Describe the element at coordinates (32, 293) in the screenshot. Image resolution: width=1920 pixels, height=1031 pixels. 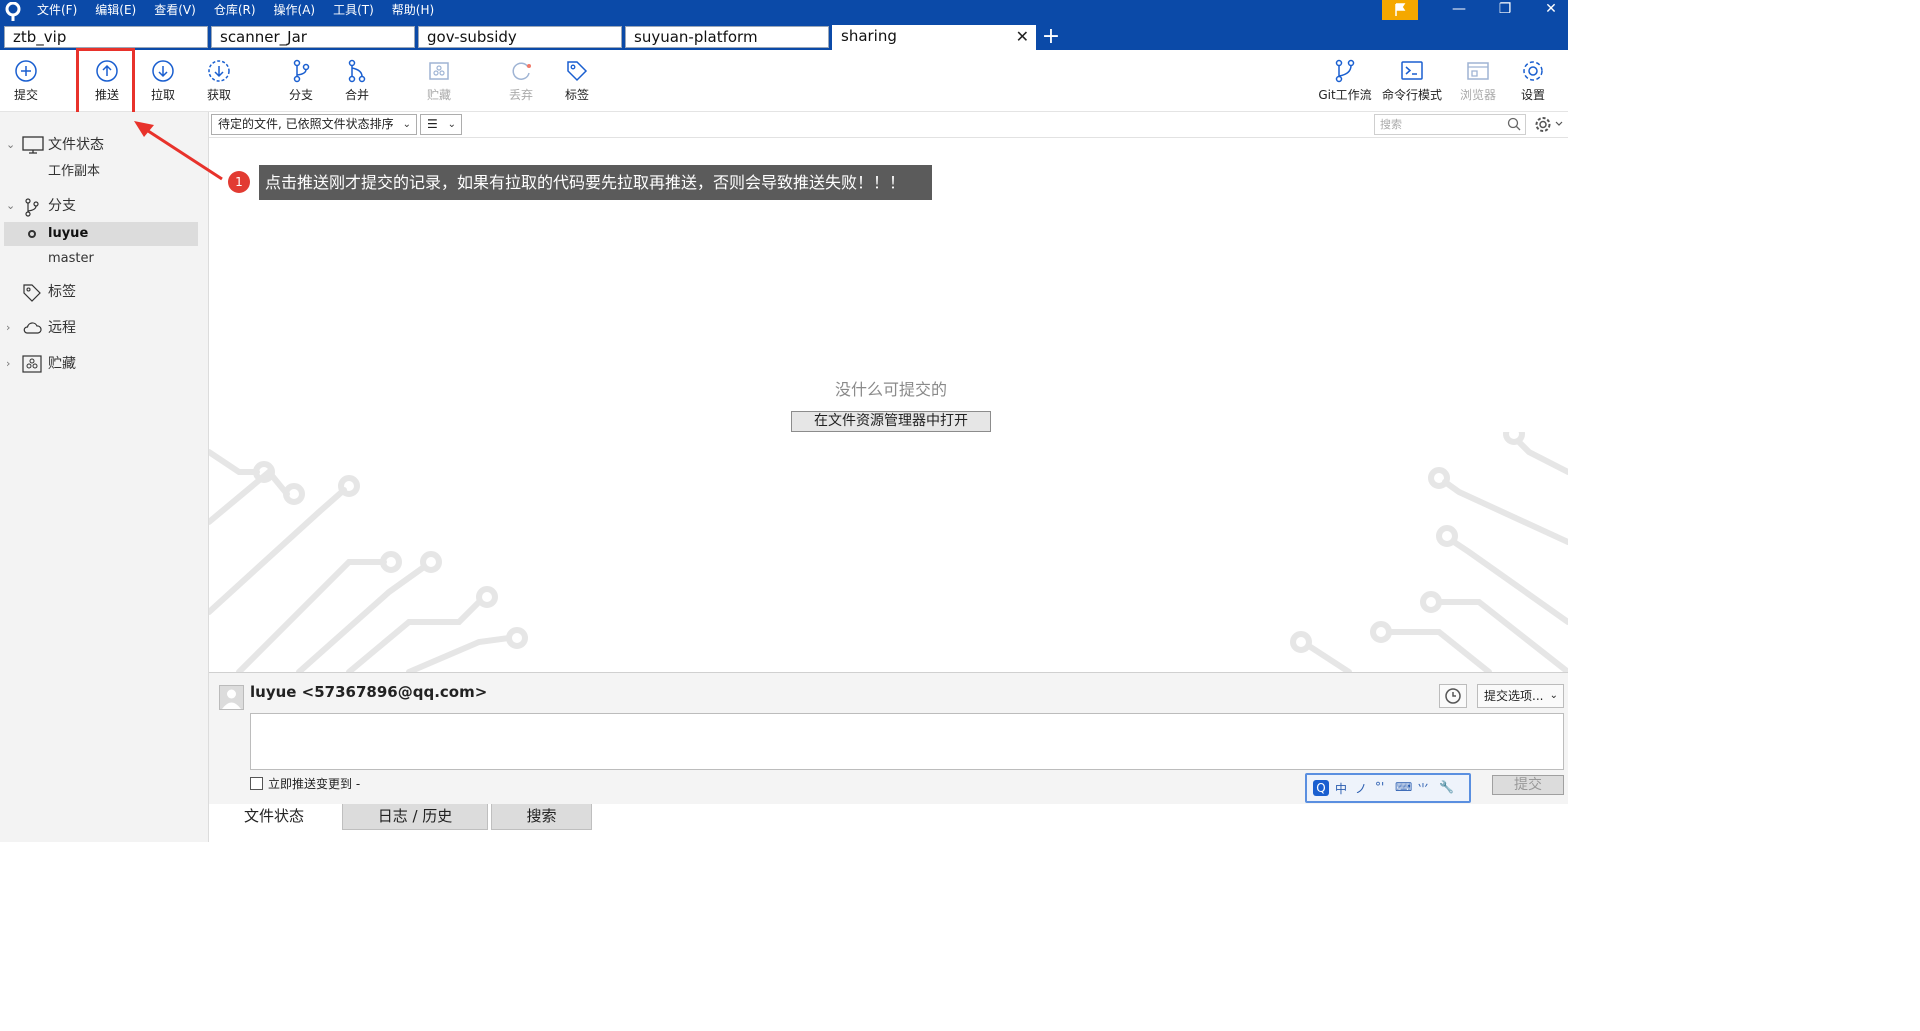
I see `tag-icon` at that location.